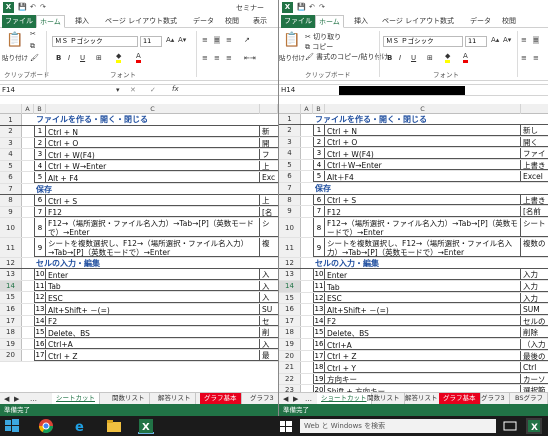  I want to click on shrink-font-icon: A▾, so click(182, 40).